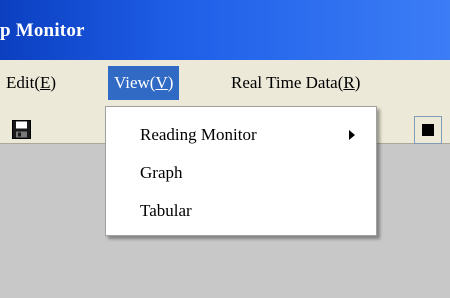 Image resolution: width=450 pixels, height=298 pixels. I want to click on menu-view: View(V), so click(144, 83).